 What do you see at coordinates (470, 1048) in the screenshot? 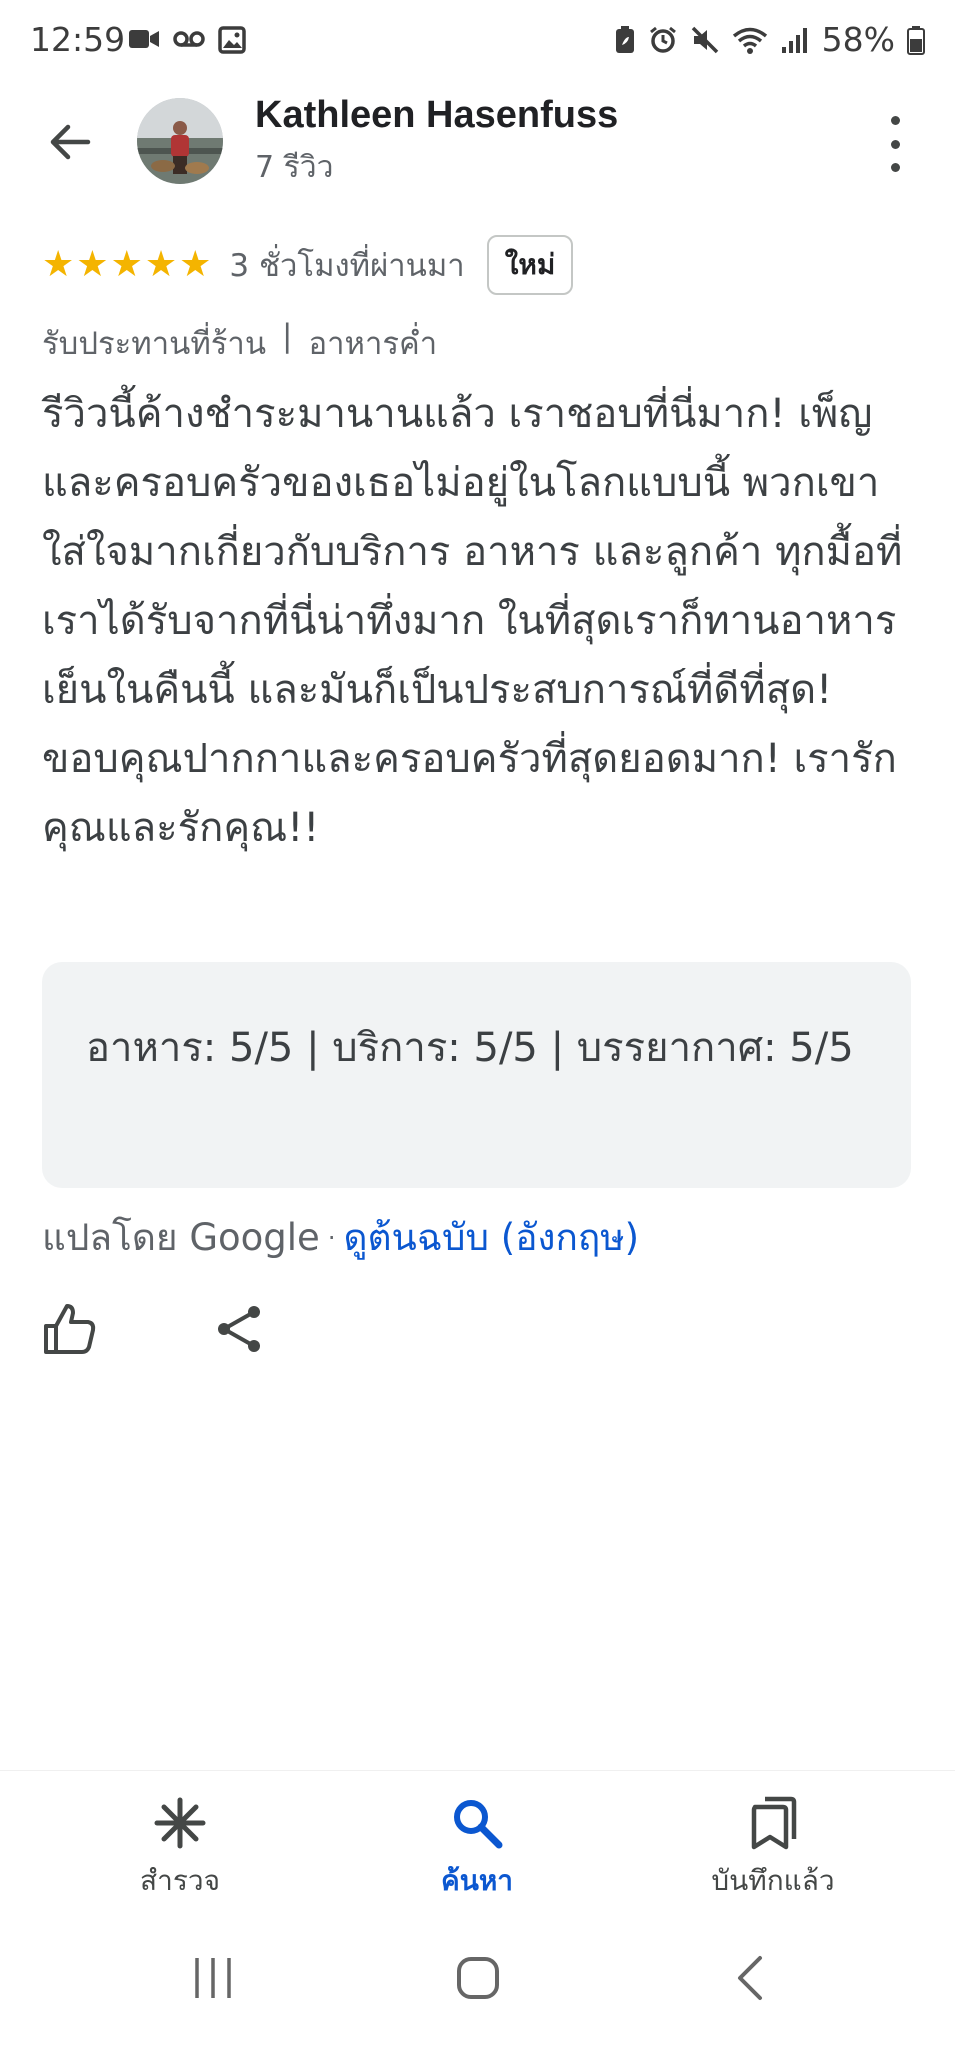
I see `sub-ratings-text: อาหาร: 5/5 | บริการ: 5/5 | บรรยากาศ: 5/5` at bounding box center [470, 1048].